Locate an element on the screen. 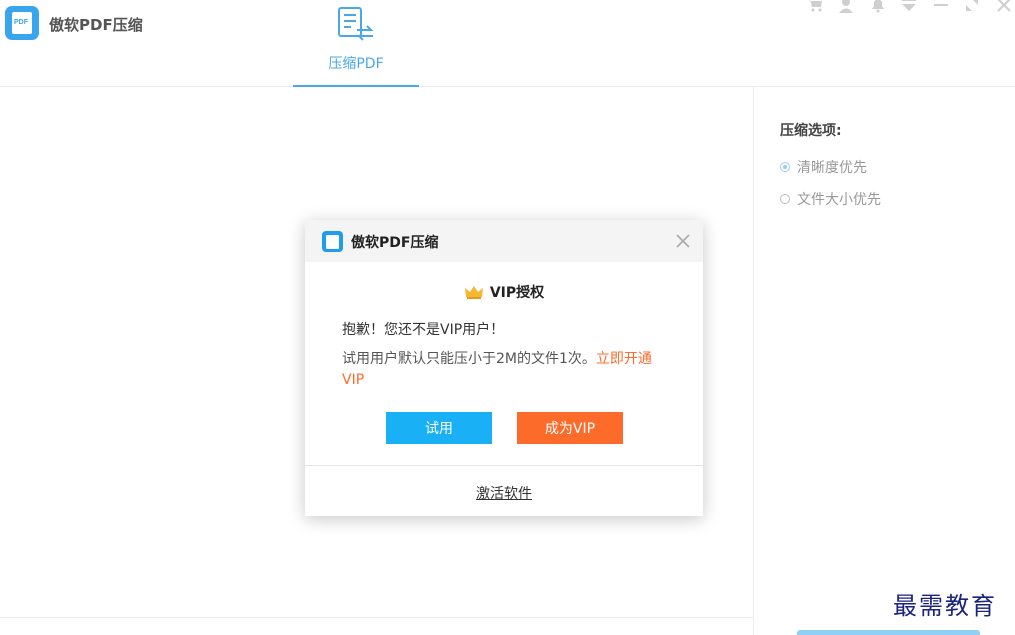 The width and height of the screenshot is (1015, 635). dropdown-icon is located at coordinates (909, 7).